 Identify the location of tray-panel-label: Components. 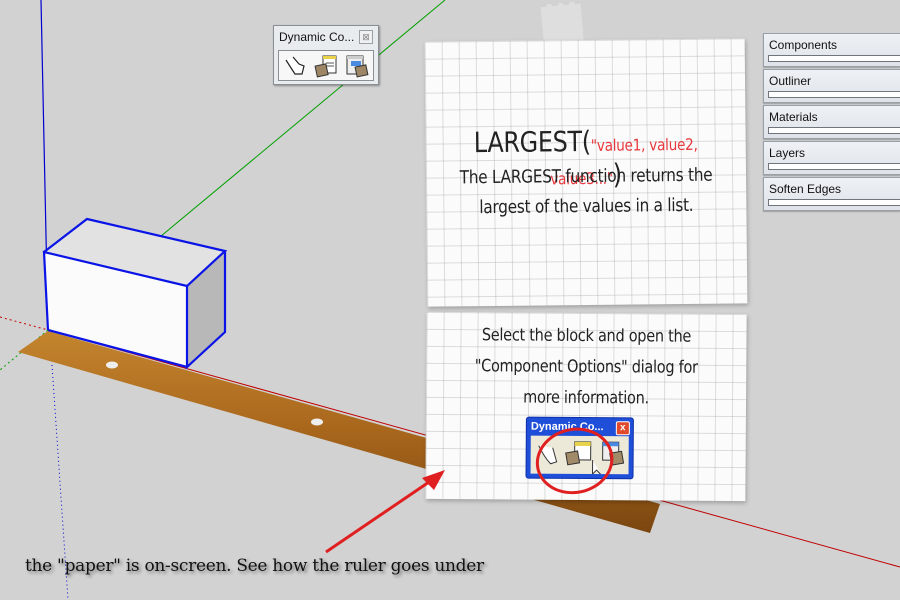
(803, 45).